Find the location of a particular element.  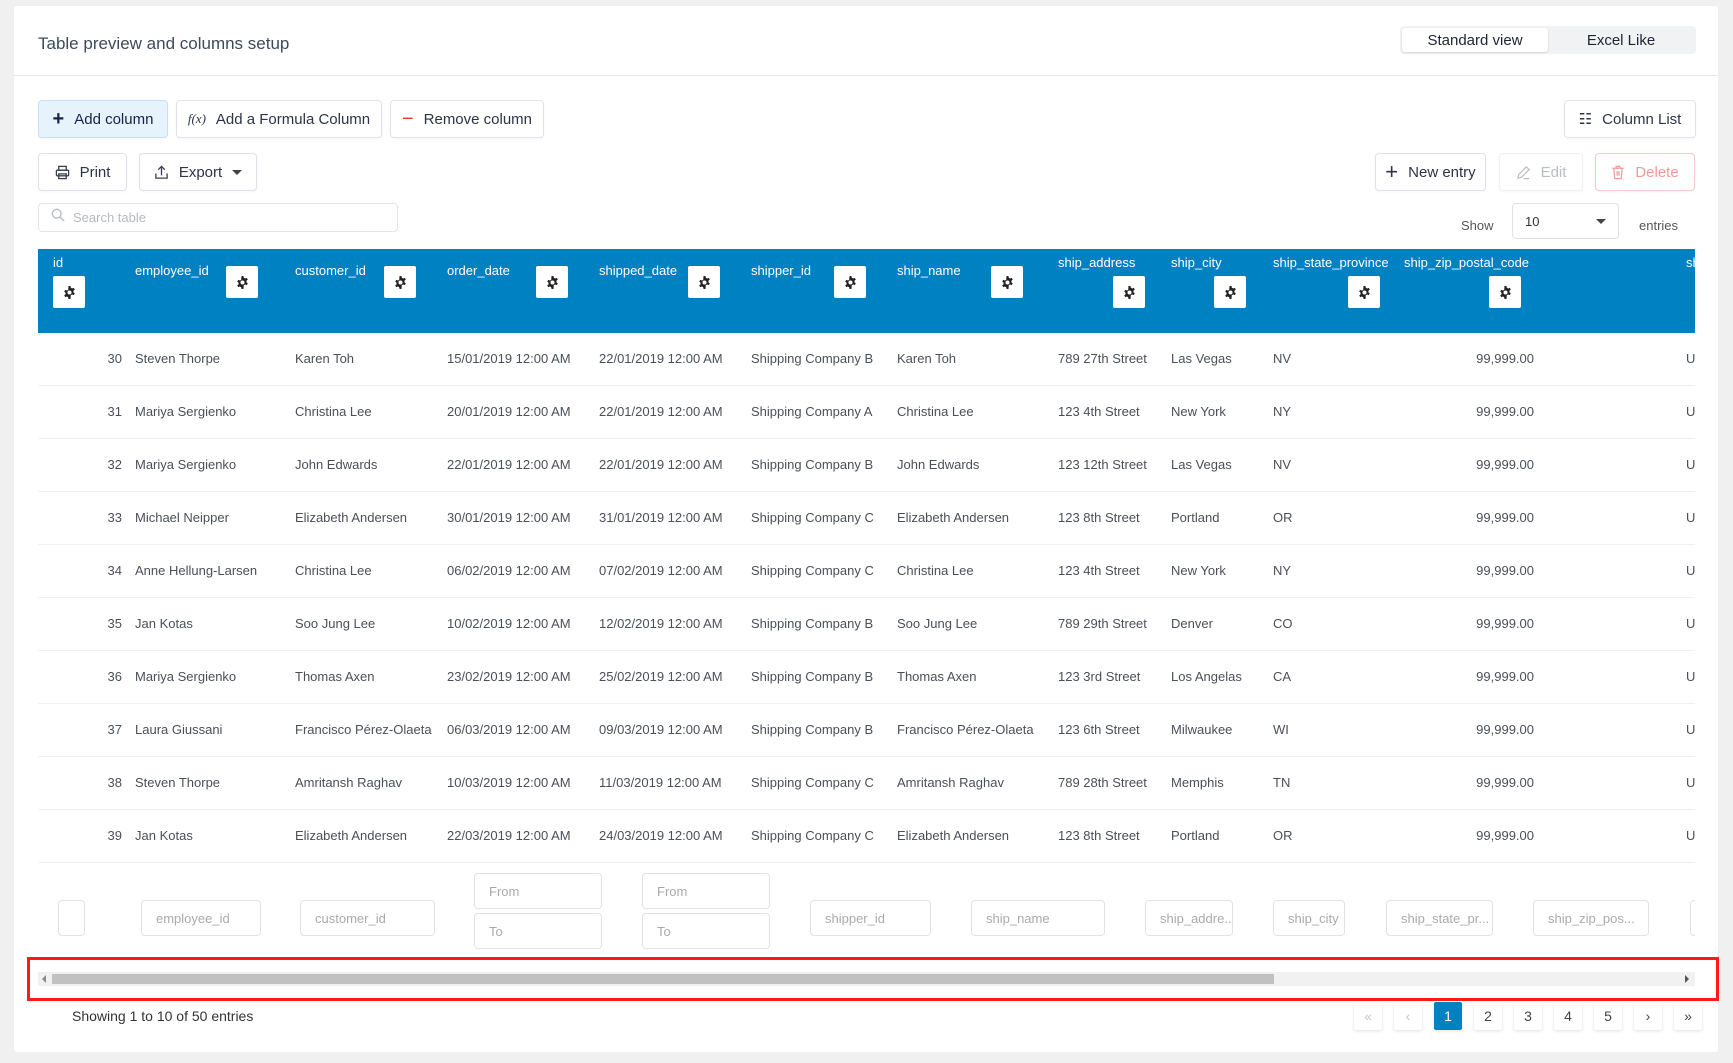

column-header-ship-address: ship_address is located at coordinates (1096, 262).